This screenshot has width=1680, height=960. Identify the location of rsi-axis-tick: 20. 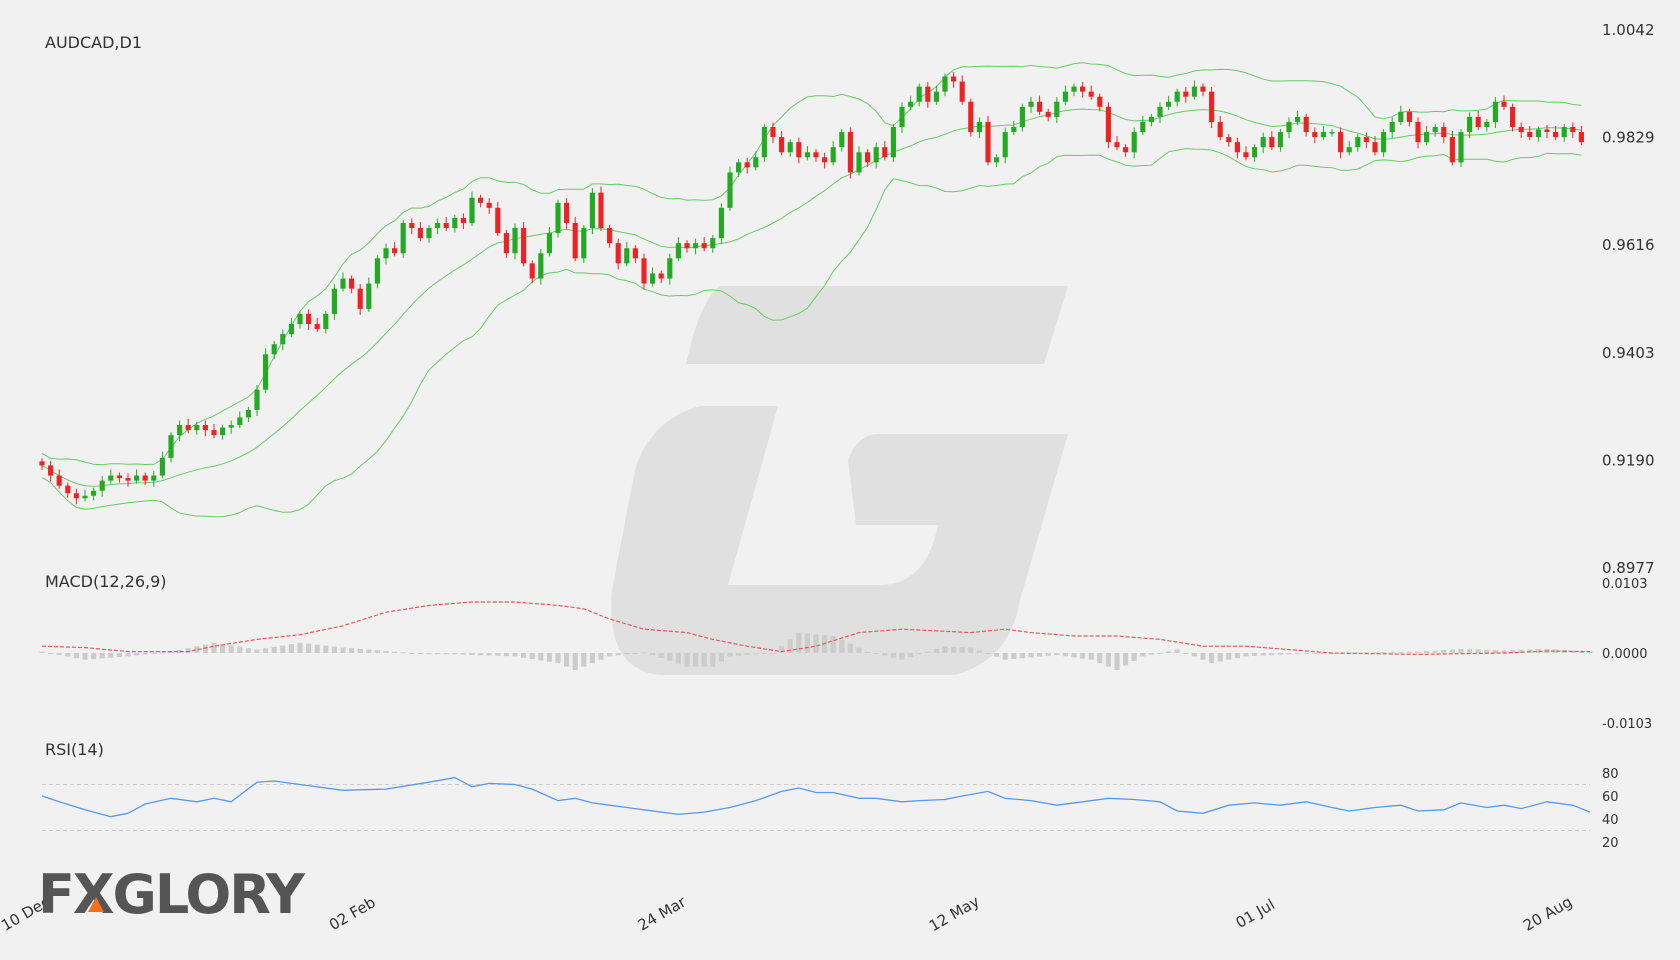
(1610, 843).